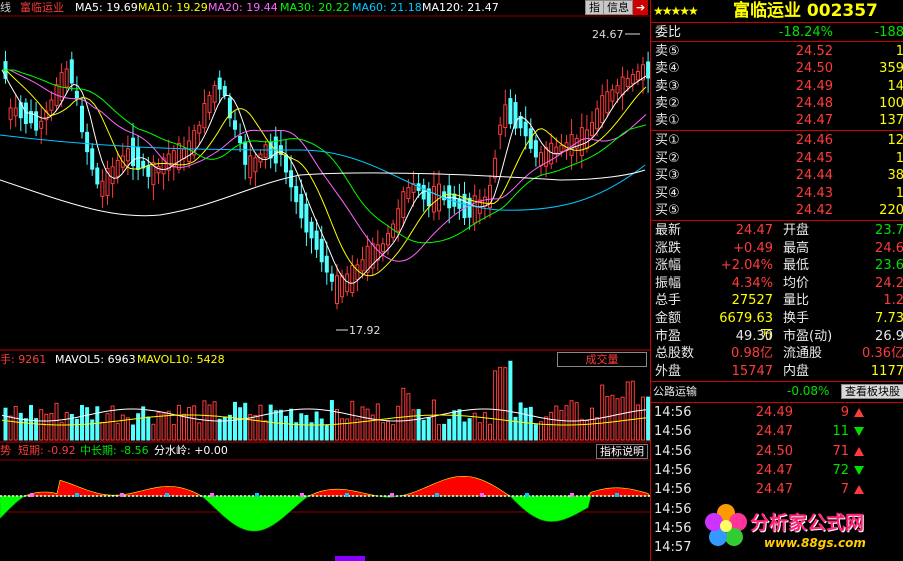 Image resolution: width=903 pixels, height=561 pixels. Describe the element at coordinates (777, 248) in the screenshot. I see `stat-row: 涨跌 +0.49 最高 24.6` at that location.